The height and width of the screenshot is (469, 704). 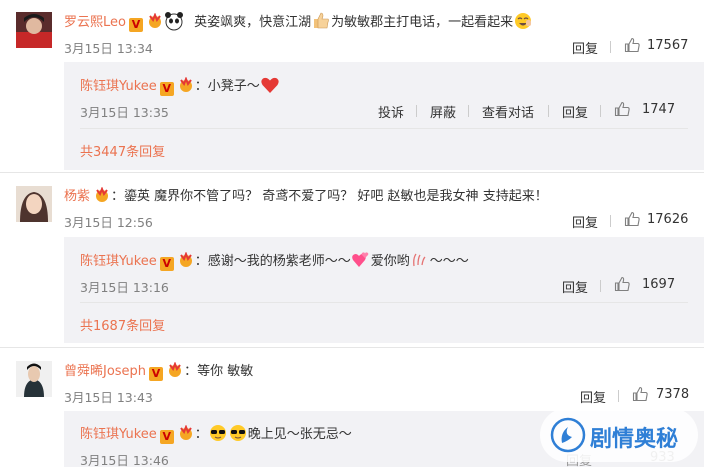 What do you see at coordinates (659, 109) in the screenshot?
I see `like-count: 1747` at bounding box center [659, 109].